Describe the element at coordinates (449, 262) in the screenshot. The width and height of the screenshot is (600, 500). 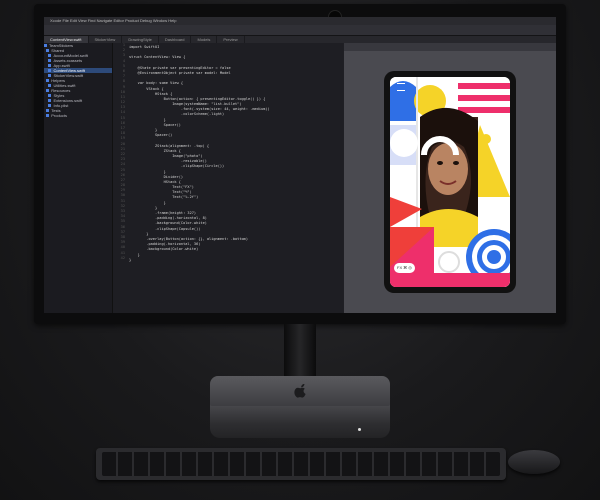
I see `shutter-button` at that location.